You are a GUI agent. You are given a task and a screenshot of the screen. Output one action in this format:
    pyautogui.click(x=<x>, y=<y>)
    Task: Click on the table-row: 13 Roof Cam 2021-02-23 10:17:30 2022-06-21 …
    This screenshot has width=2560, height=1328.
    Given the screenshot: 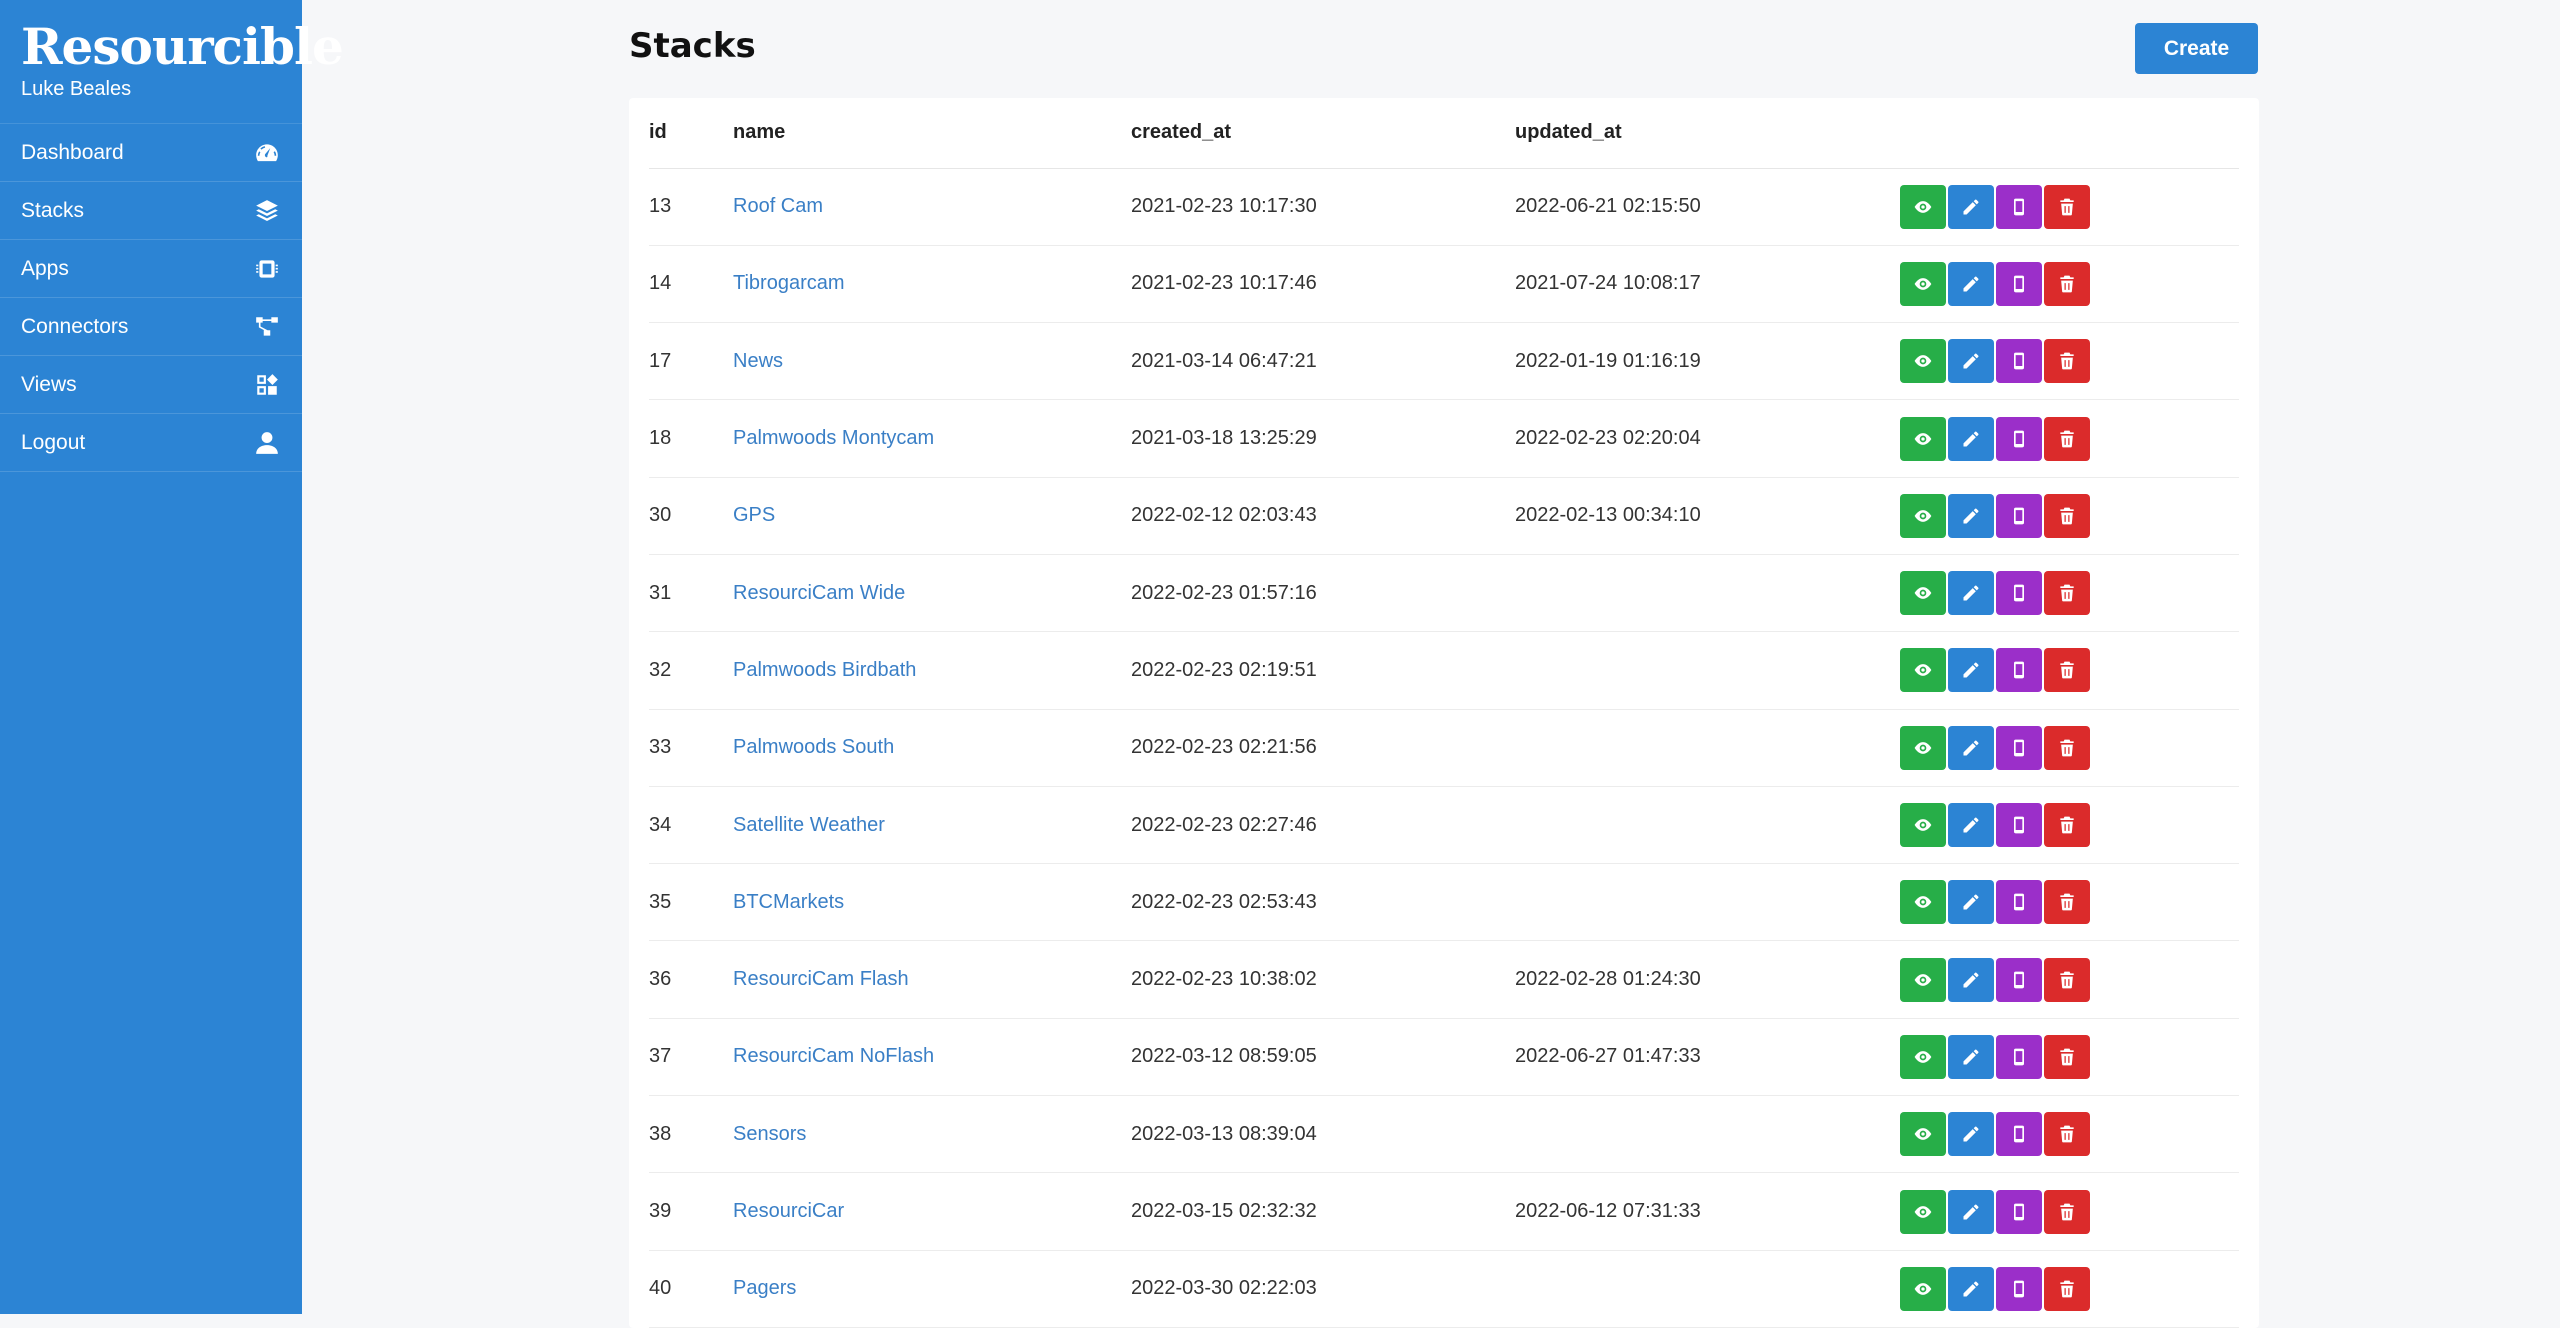 What is the action you would take?
    pyautogui.click(x=1444, y=207)
    